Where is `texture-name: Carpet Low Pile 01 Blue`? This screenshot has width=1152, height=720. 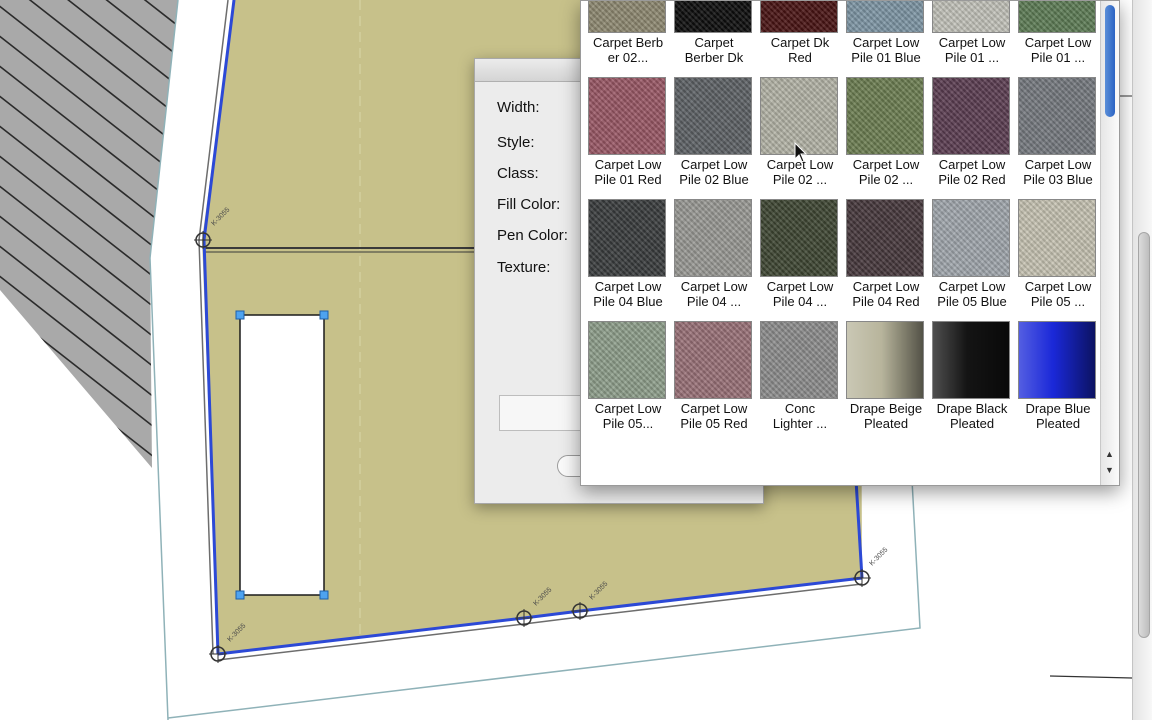
texture-name: Carpet Low Pile 01 Blue is located at coordinates (886, 50).